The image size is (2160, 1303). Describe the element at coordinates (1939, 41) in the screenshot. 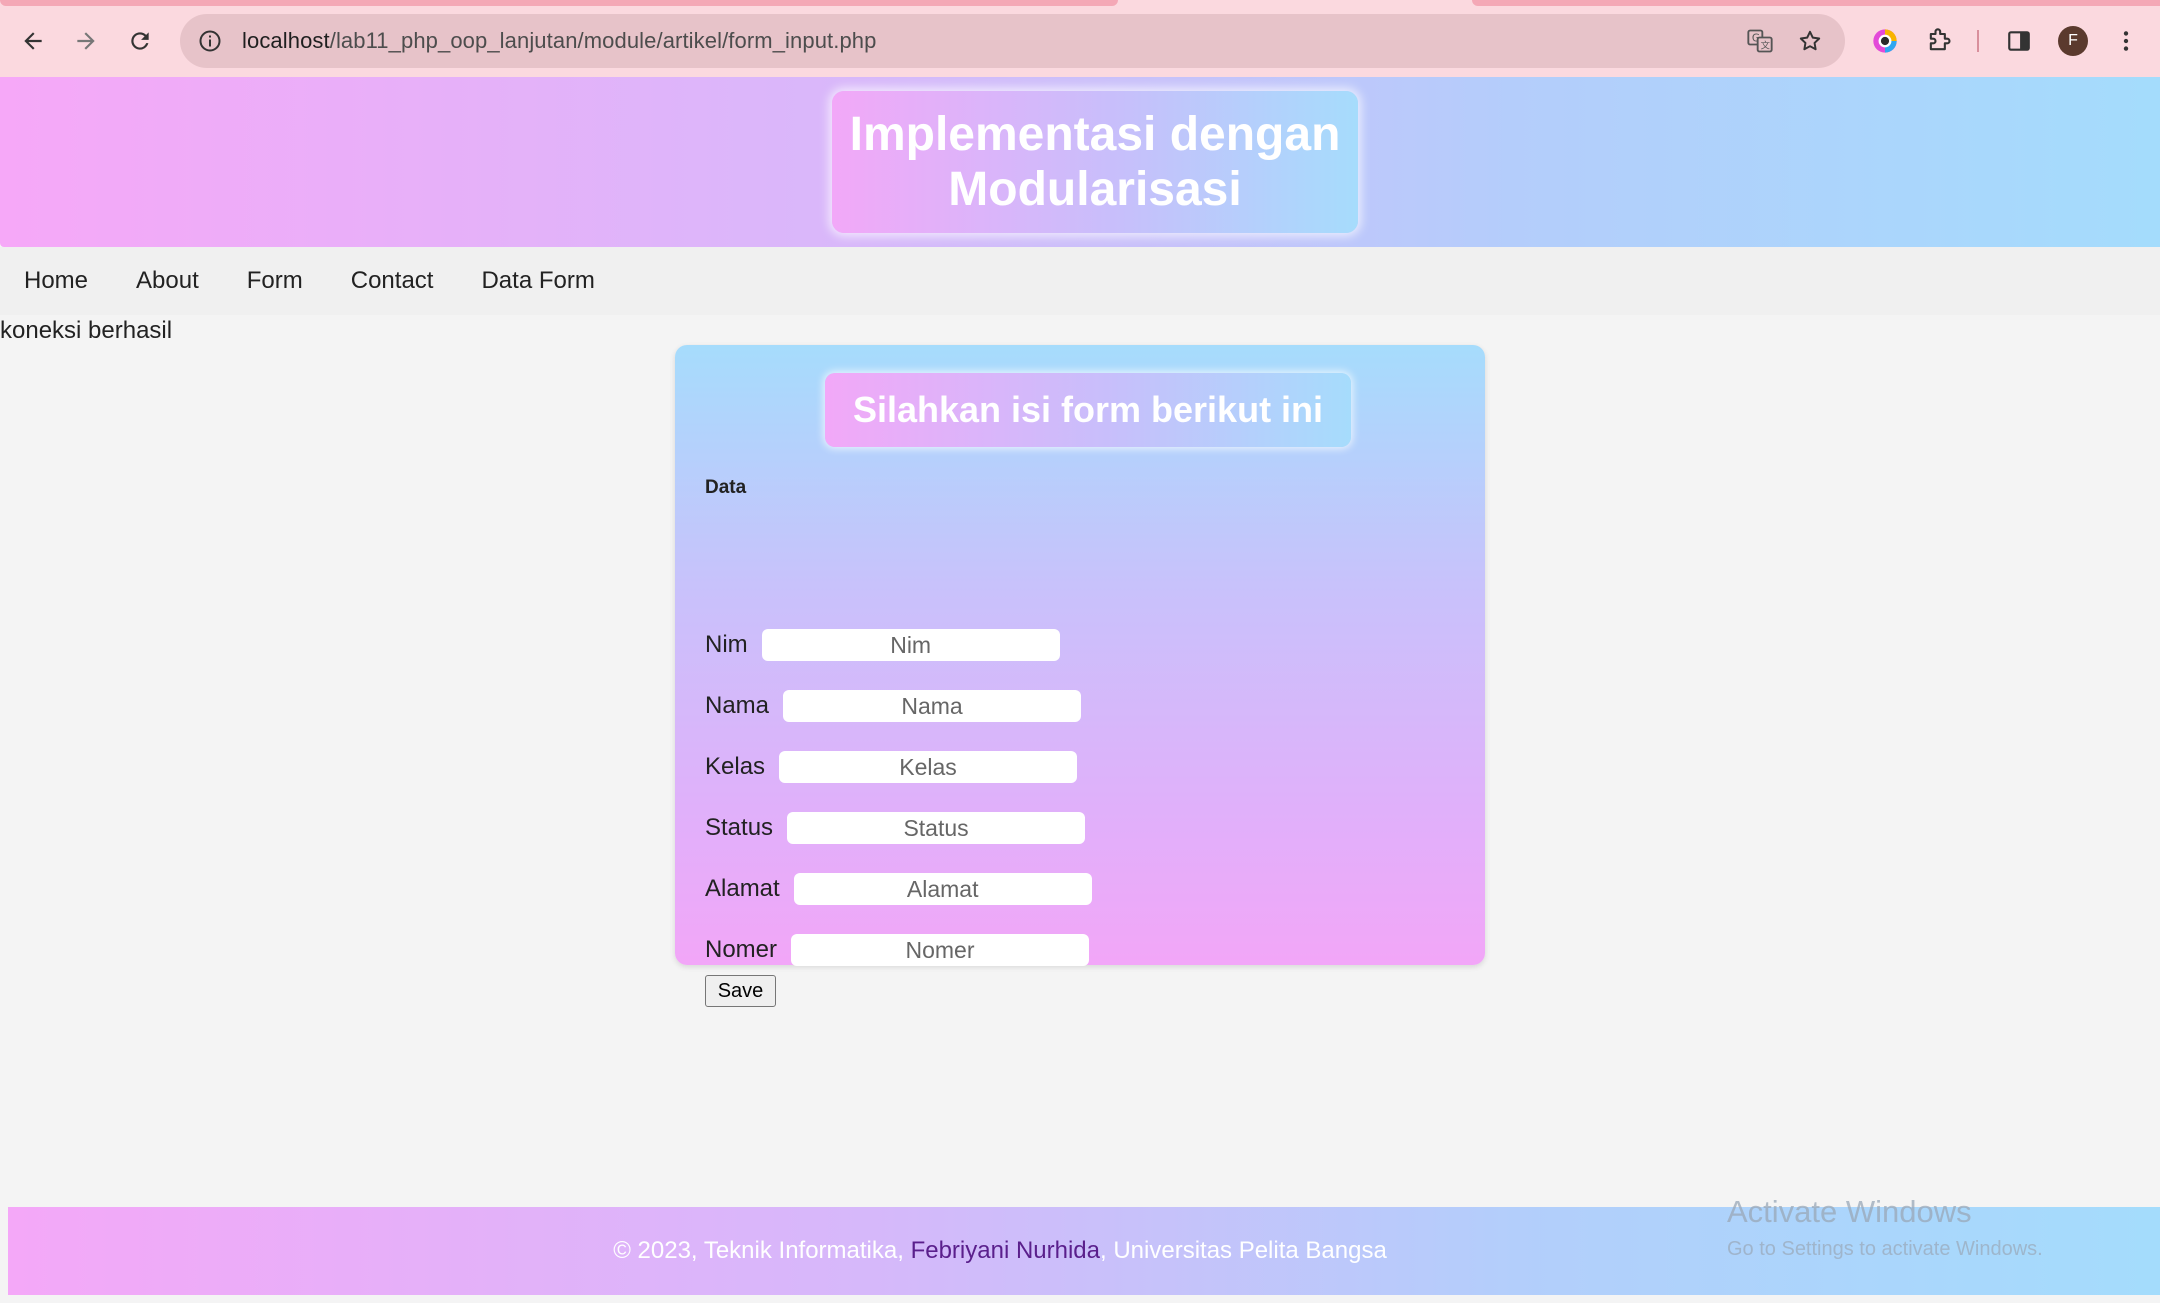

I see `puzzle-icon` at that location.